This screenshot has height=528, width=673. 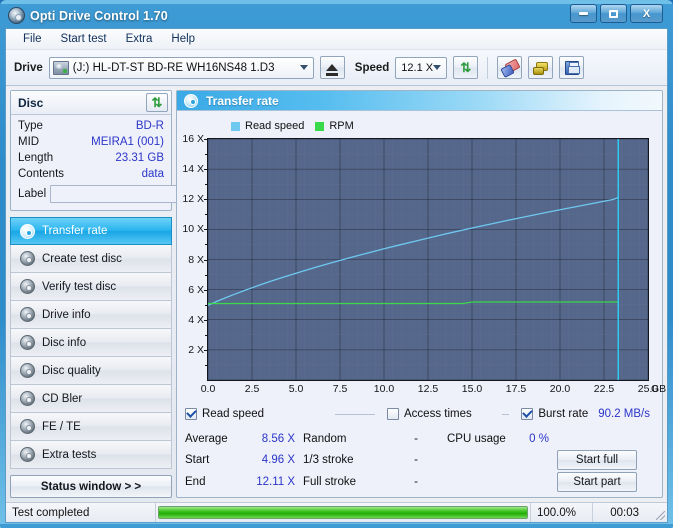 I want to click on save-icon, so click(x=572, y=67).